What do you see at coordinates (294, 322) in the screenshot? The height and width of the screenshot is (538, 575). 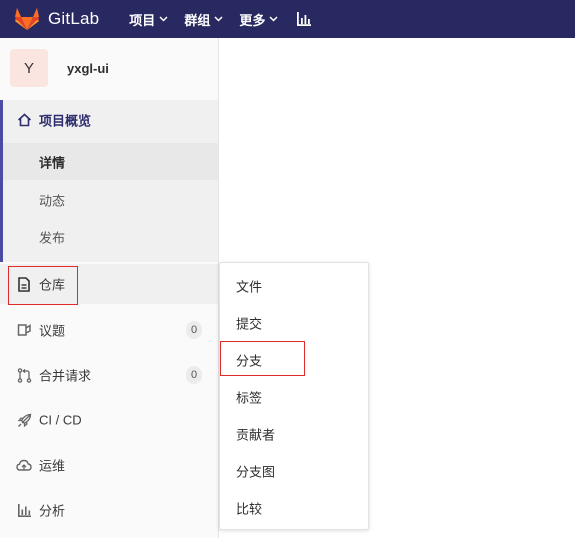 I see `flyout-item-commits: 提交` at bounding box center [294, 322].